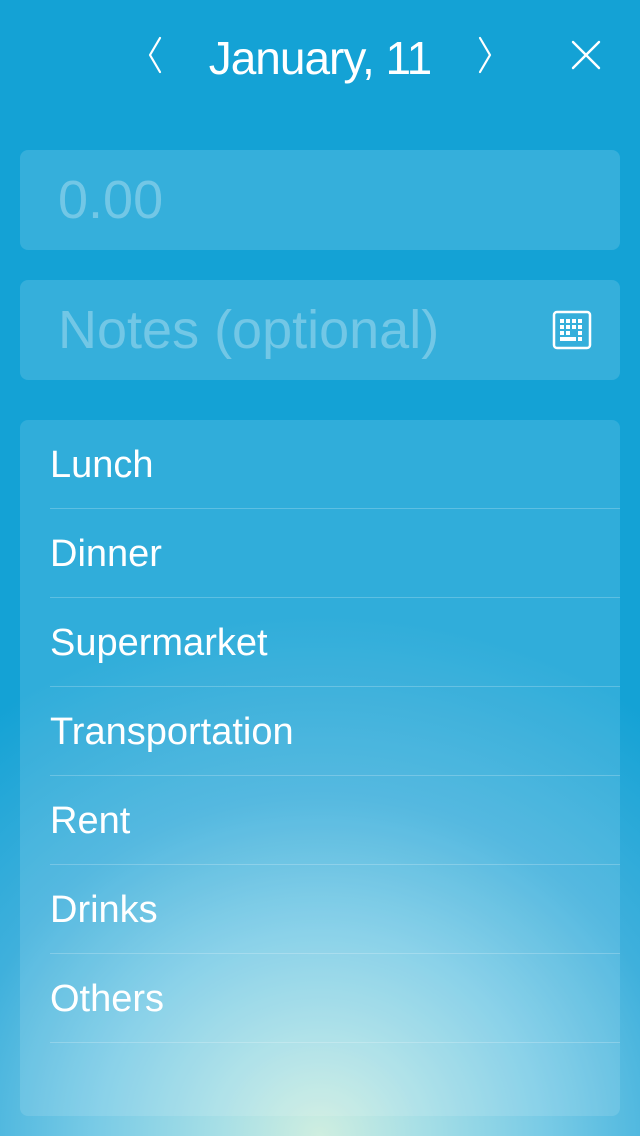 The width and height of the screenshot is (640, 1136). I want to click on notes-field, so click(320, 330).